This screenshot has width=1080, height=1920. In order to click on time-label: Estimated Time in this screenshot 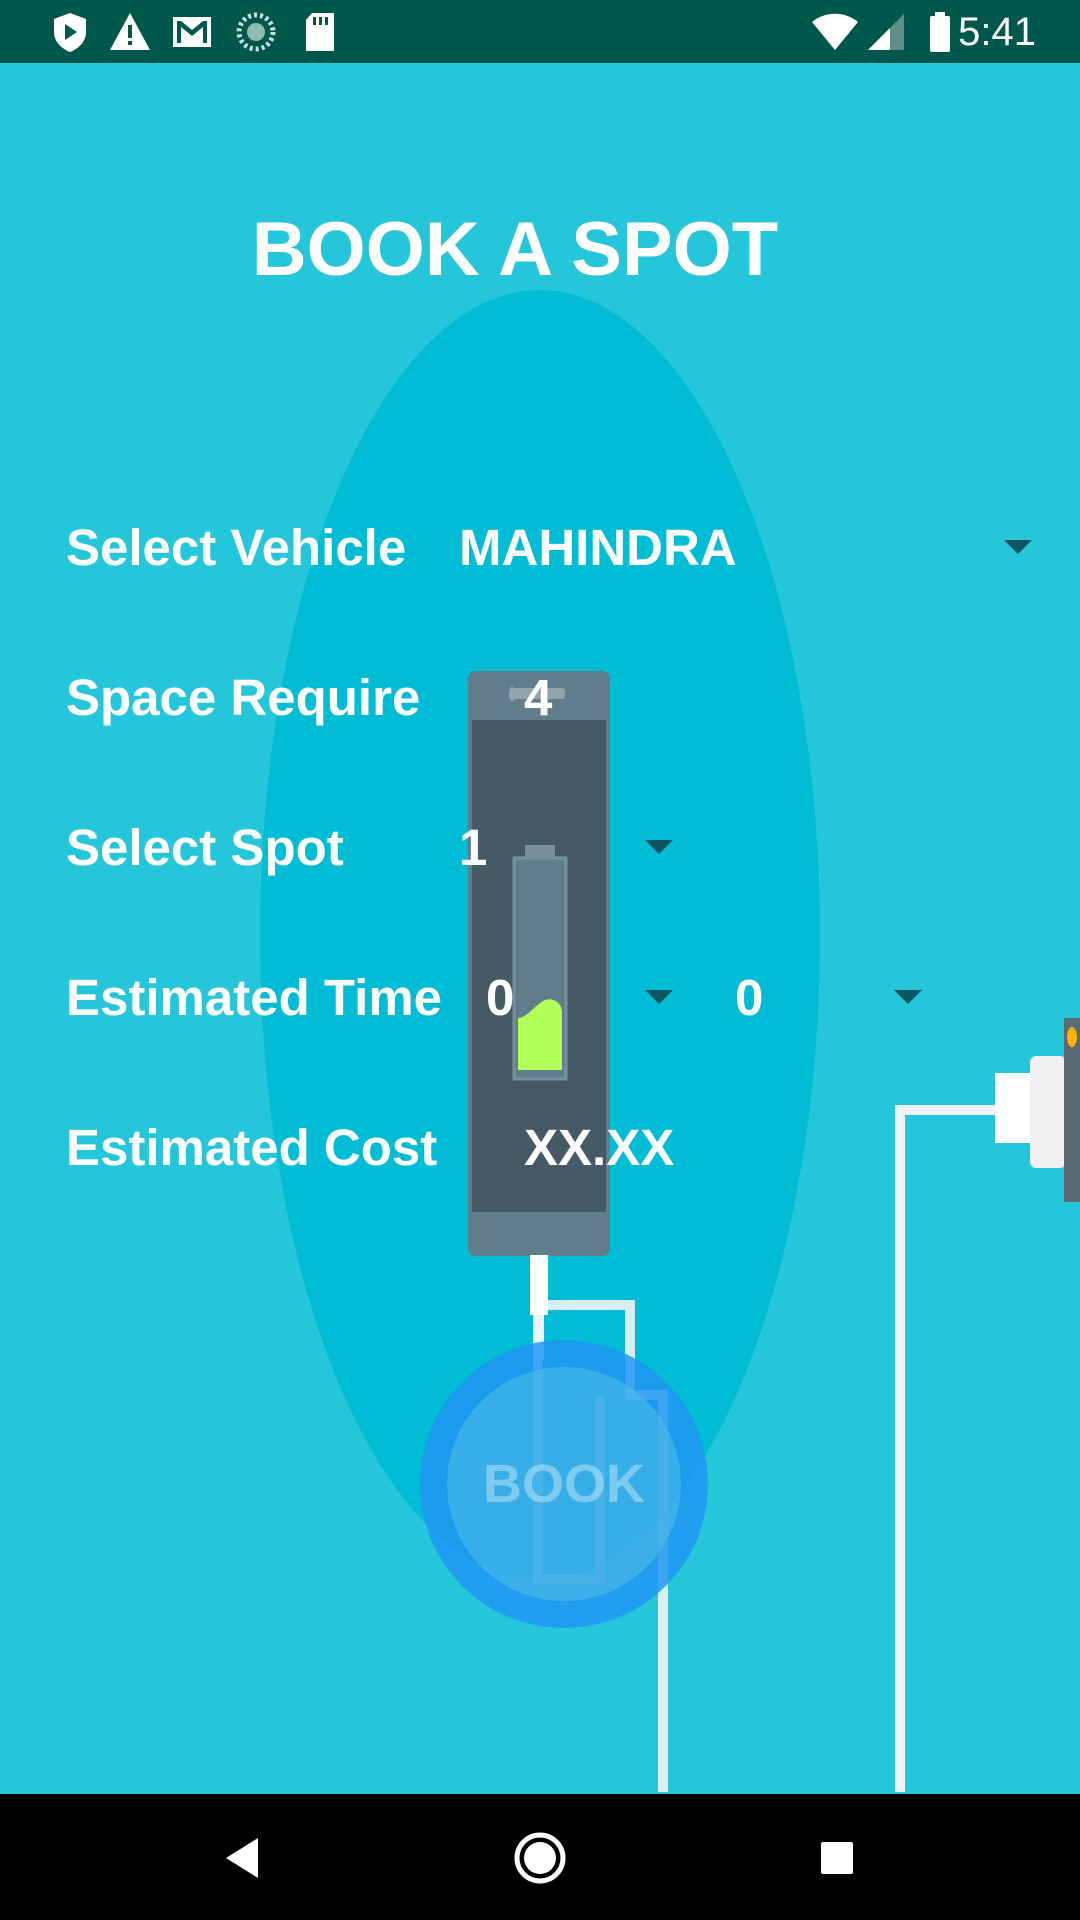, I will do `click(254, 997)`.